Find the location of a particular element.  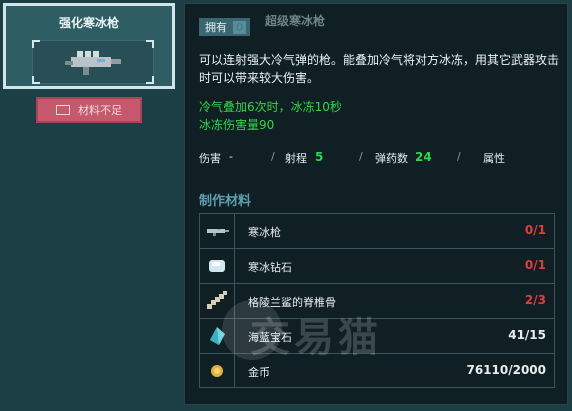

materials-insufficient-button: 材料不足 is located at coordinates (89, 110).